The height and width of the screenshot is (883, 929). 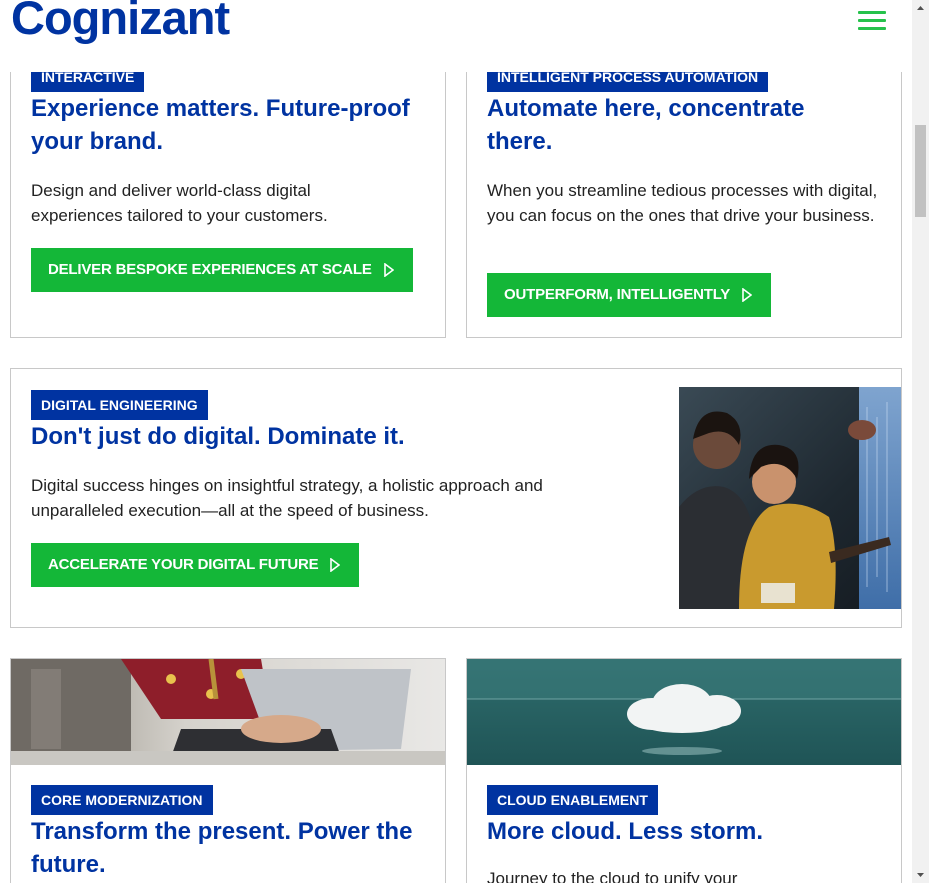 I want to click on modernization-photo, so click(x=228, y=712).